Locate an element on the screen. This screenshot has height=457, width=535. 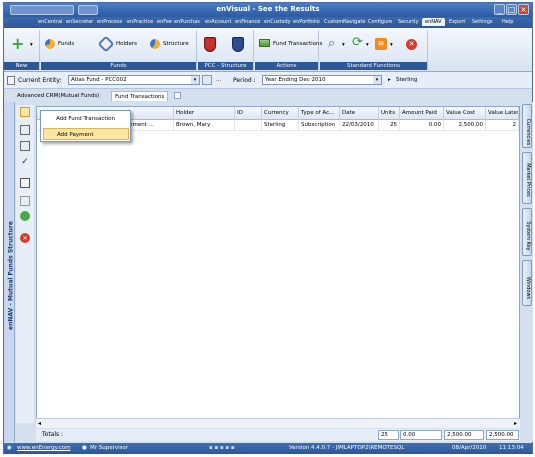
column-header-value-cost: Value Cost is located at coordinates (465, 113).